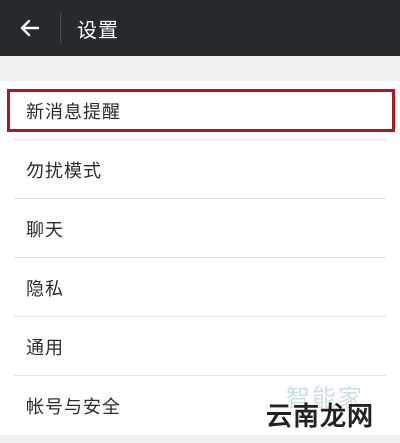  Describe the element at coordinates (200, 346) in the screenshot. I see `settings-item-general: 通用` at that location.